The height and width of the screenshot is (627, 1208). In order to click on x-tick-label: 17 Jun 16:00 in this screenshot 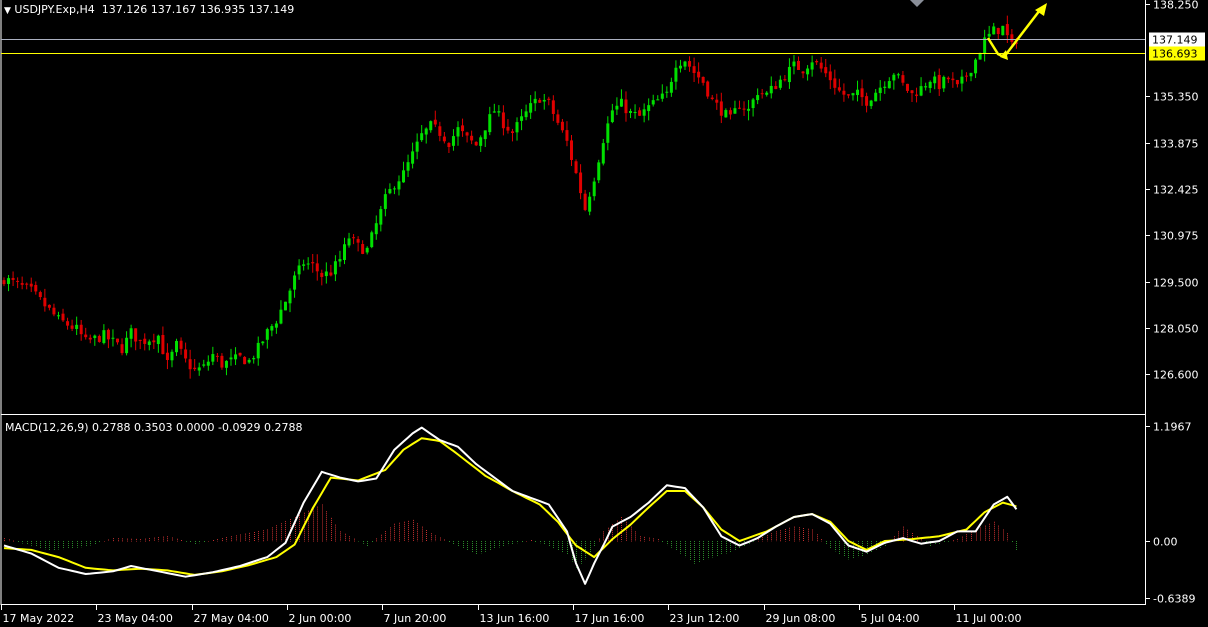, I will do `click(610, 618)`.